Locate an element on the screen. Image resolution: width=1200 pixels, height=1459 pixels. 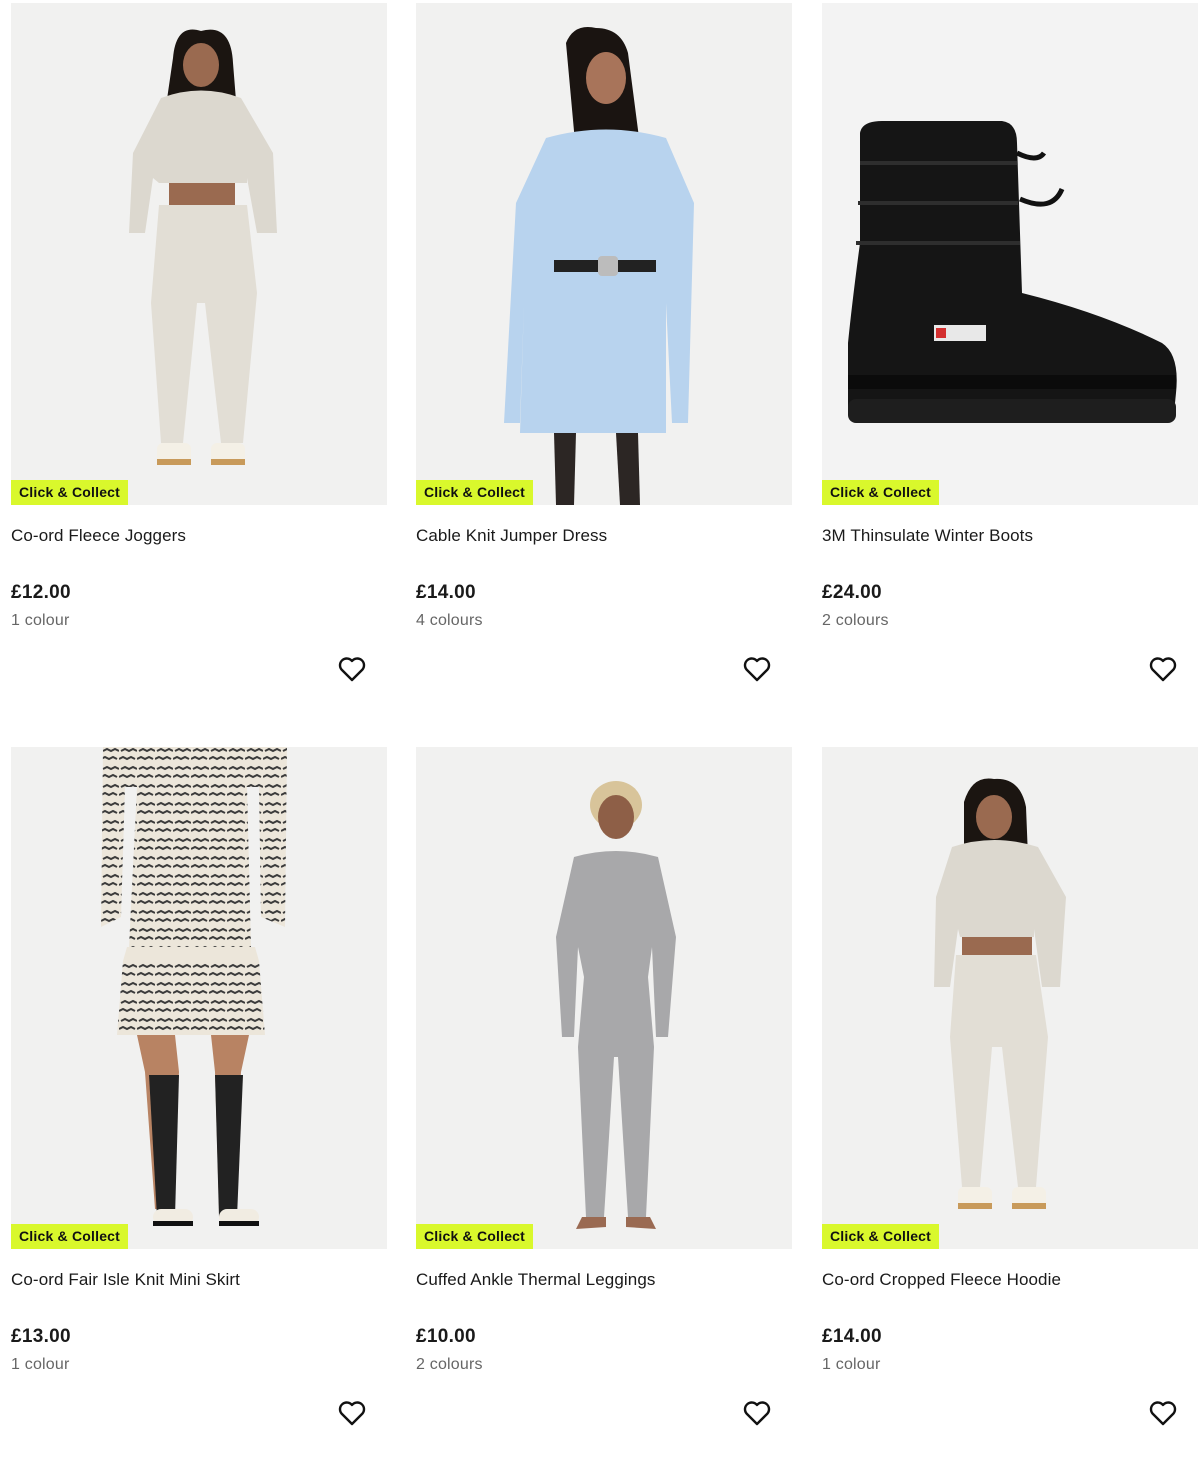
product-photo-knit-dress is located at coordinates (604, 254).